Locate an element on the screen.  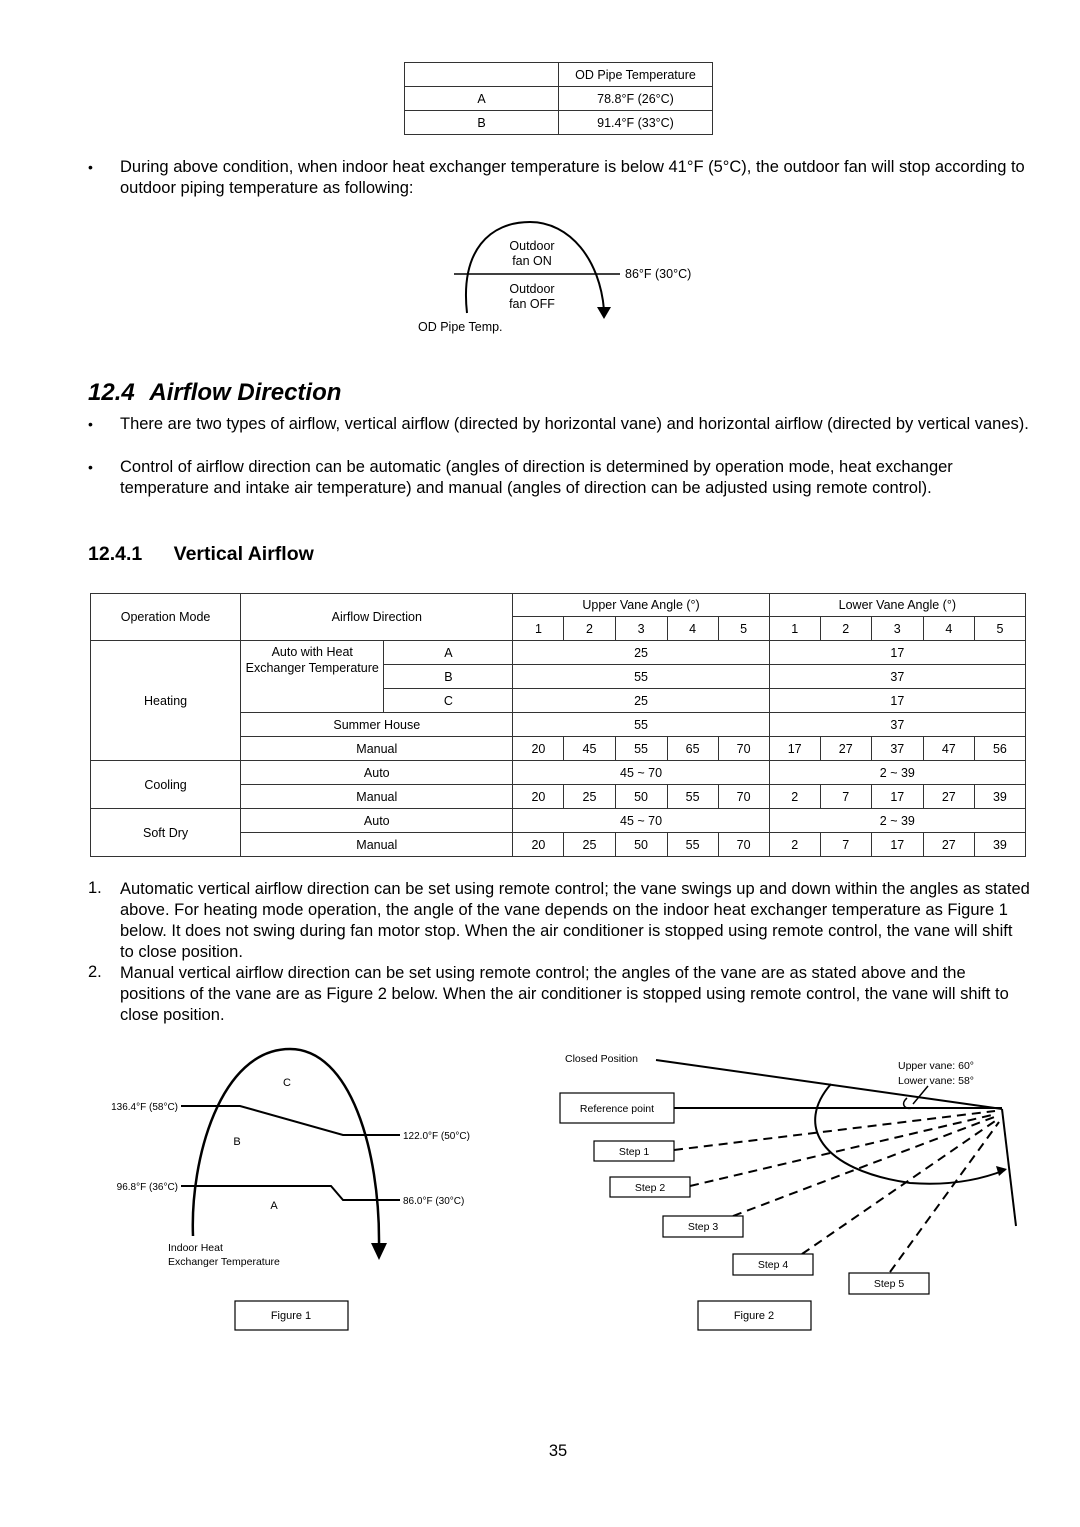
lower-value: 2 ~ 39 is located at coordinates (897, 772).